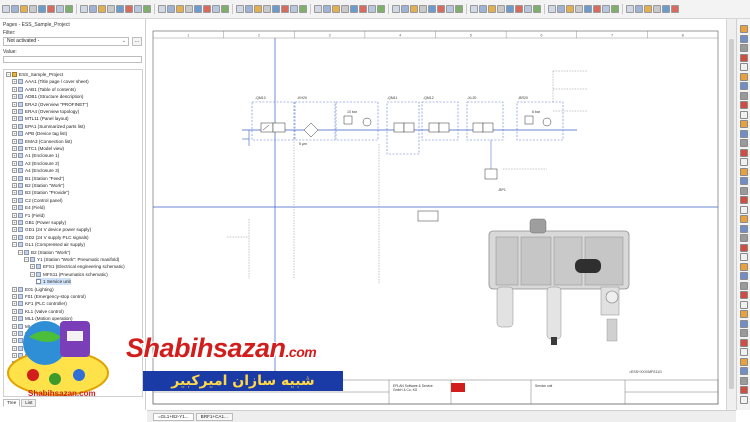 The width and height of the screenshot is (750, 422). Describe the element at coordinates (40, 192) in the screenshot. I see `tree-item: + B3 (Station "Provide")` at that location.